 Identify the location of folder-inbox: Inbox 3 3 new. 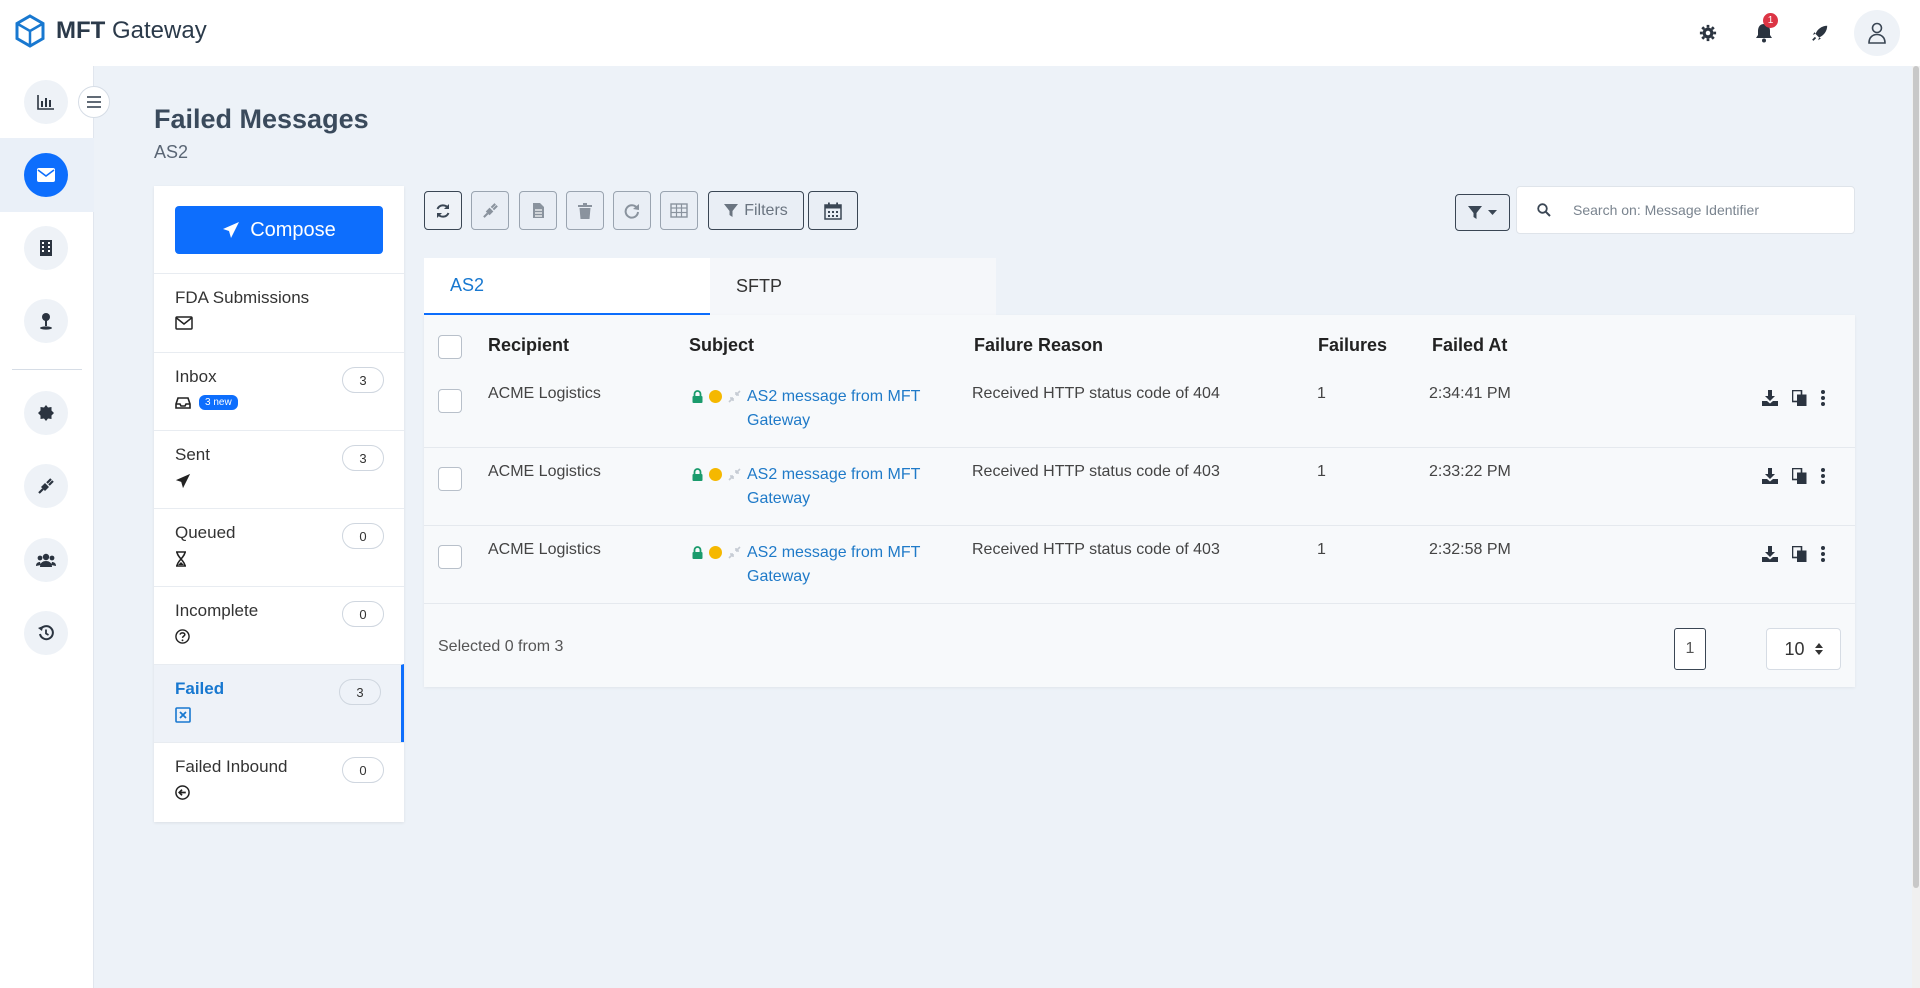
(279, 391).